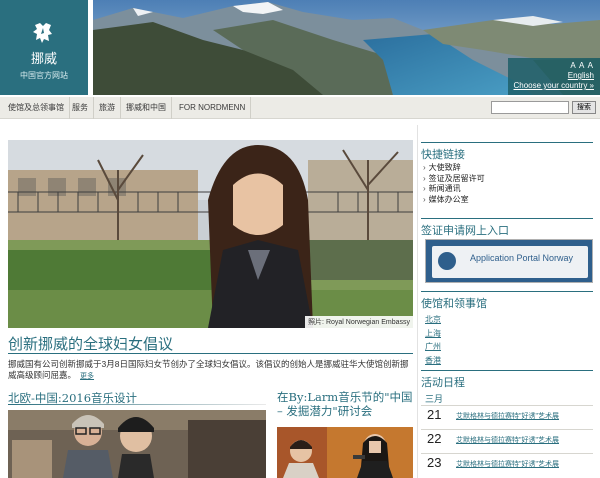 The height and width of the screenshot is (478, 600). Describe the element at coordinates (507, 218) in the screenshot. I see `visa-top-rule` at that location.